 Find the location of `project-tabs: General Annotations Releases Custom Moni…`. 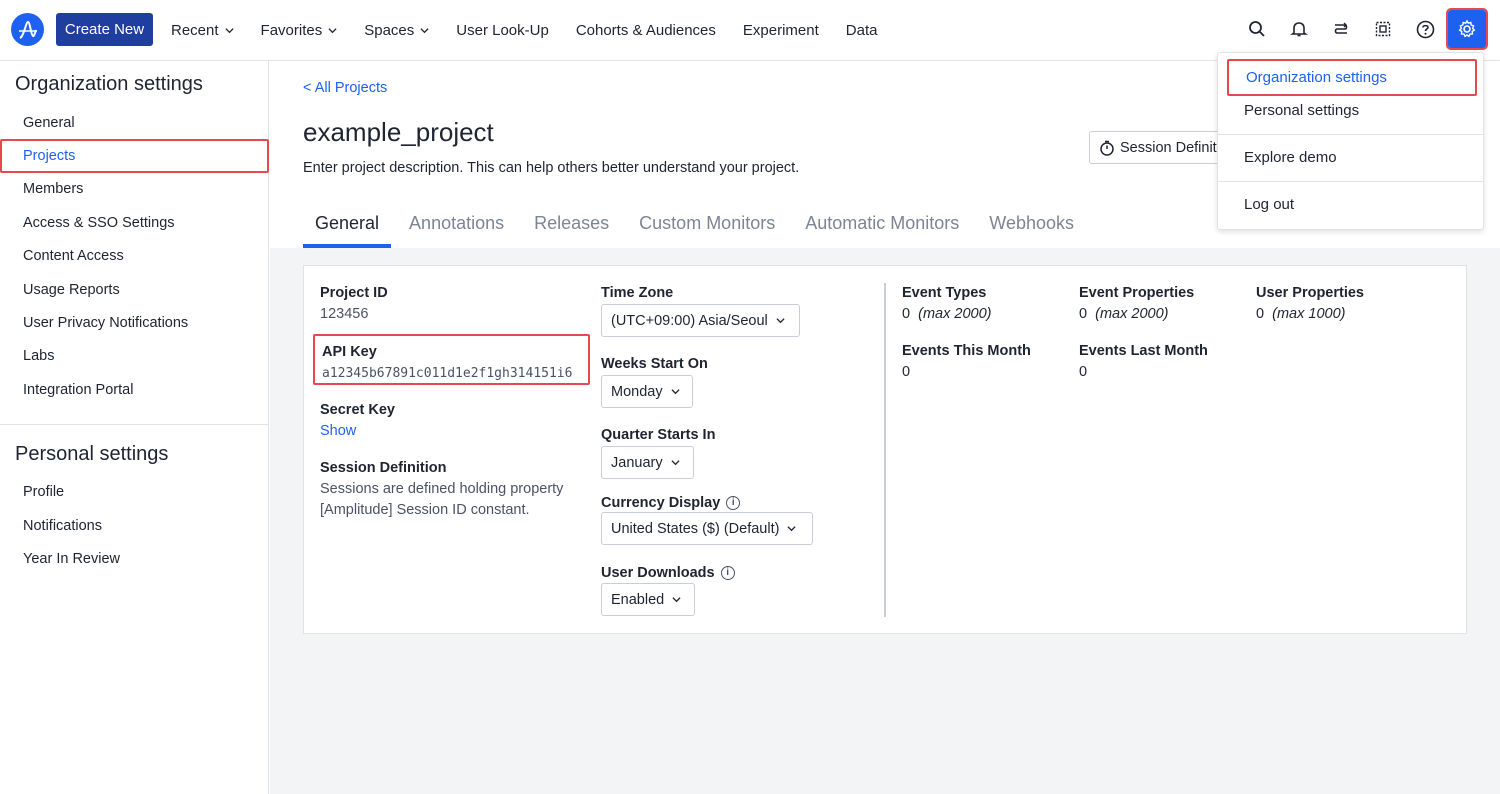

project-tabs: General Annotations Releases Custom Moni… is located at coordinates (697, 227).